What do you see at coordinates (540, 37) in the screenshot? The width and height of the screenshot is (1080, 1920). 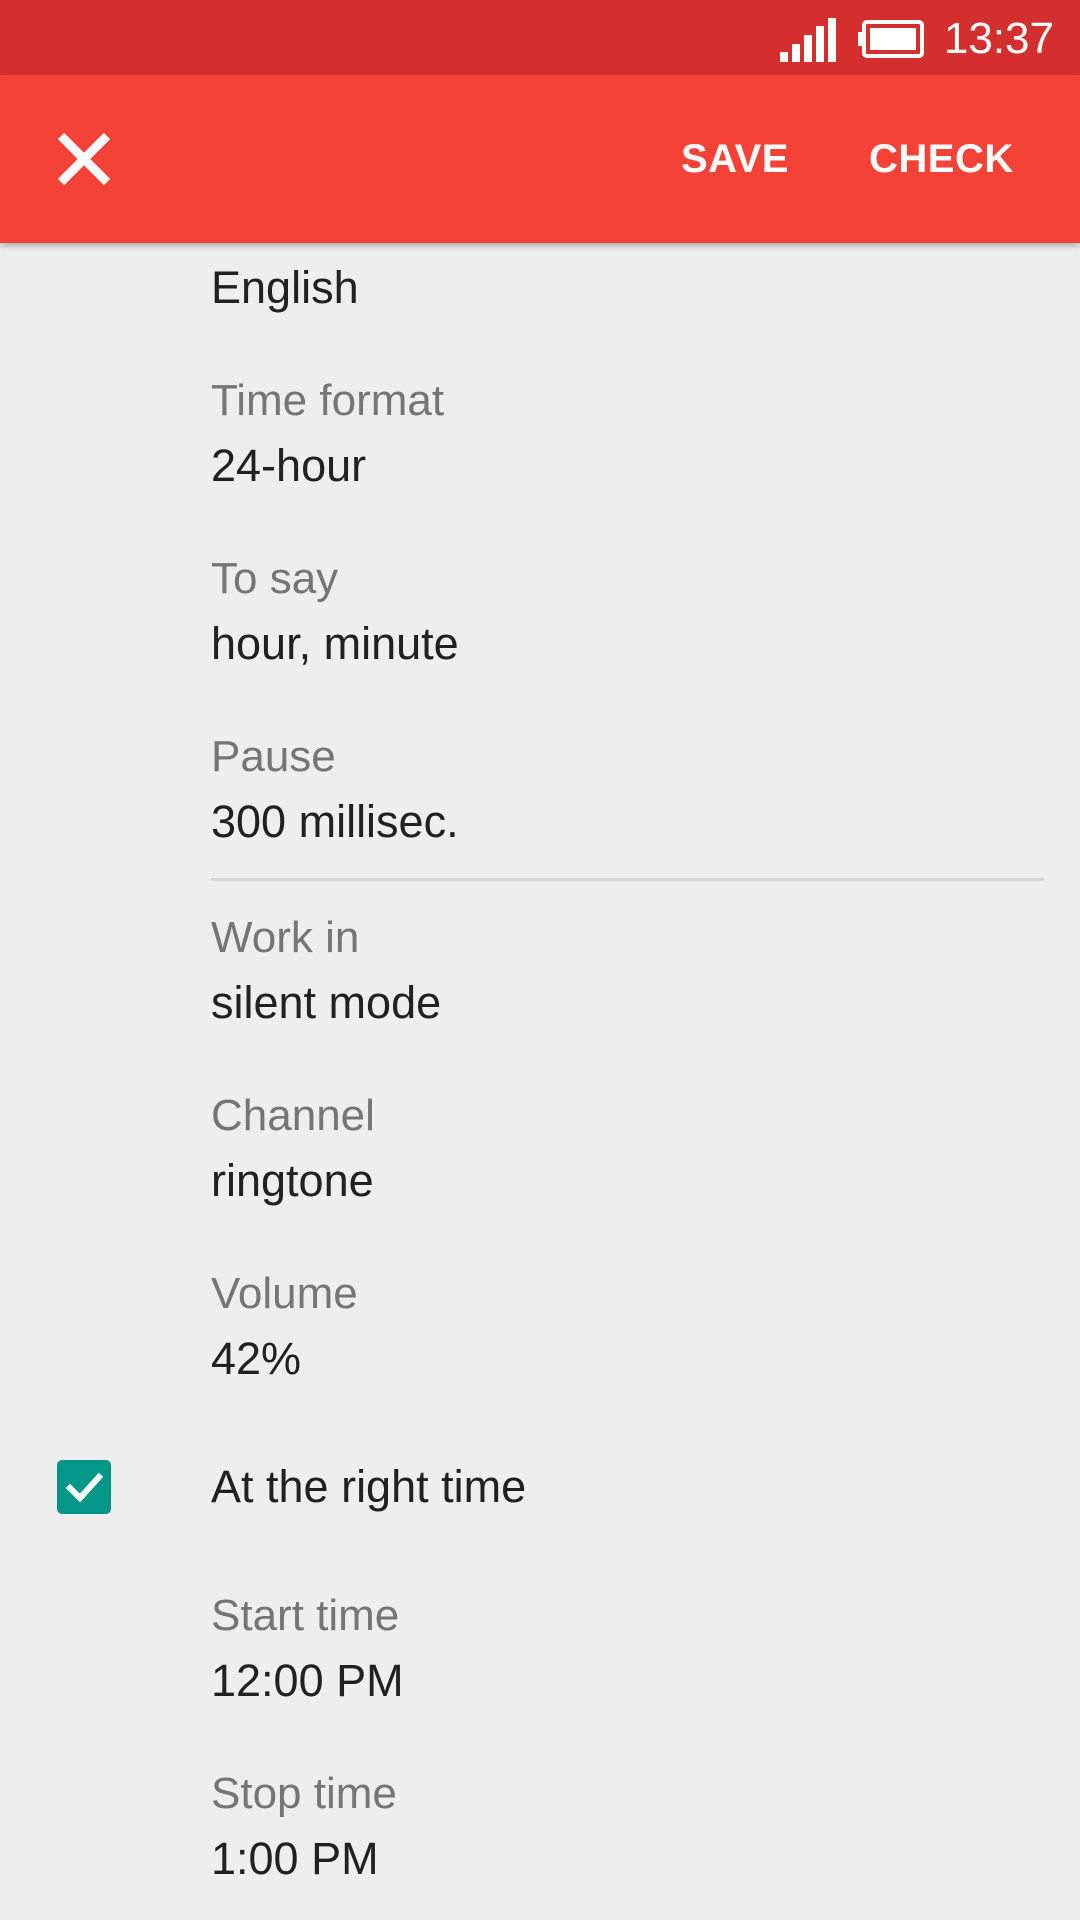 I see `status-bar: 13:37` at bounding box center [540, 37].